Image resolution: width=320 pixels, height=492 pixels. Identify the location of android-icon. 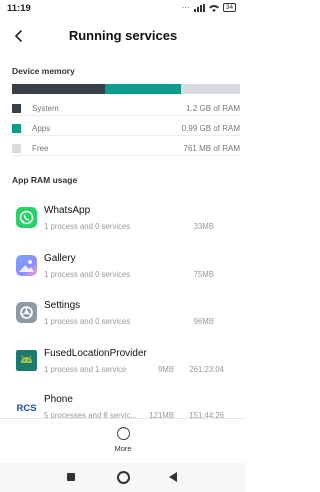
(26, 360).